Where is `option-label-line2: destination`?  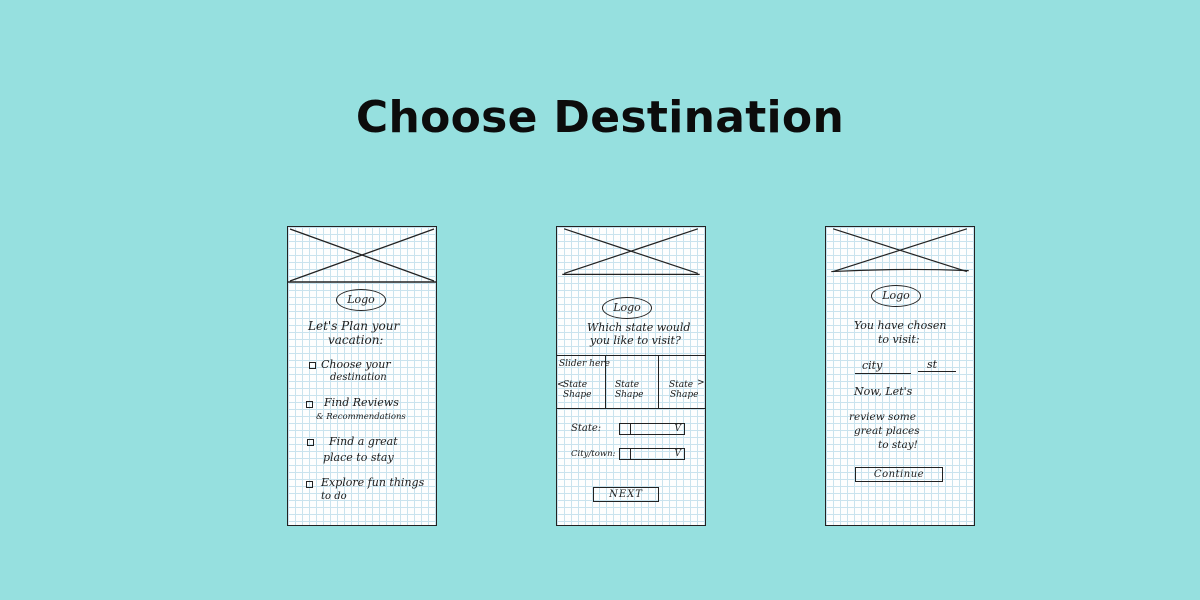
option-label-line2: destination is located at coordinates (358, 377).